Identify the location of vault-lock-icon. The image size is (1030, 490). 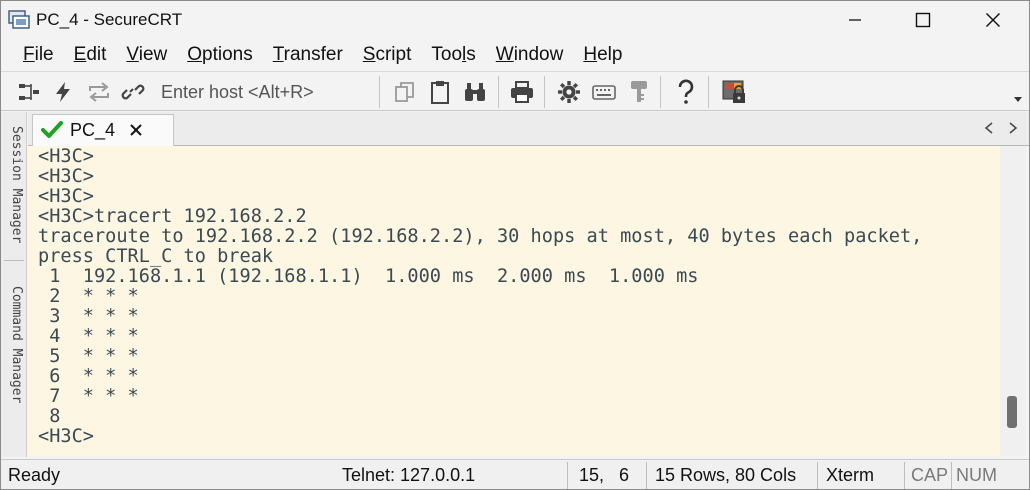
(733, 91).